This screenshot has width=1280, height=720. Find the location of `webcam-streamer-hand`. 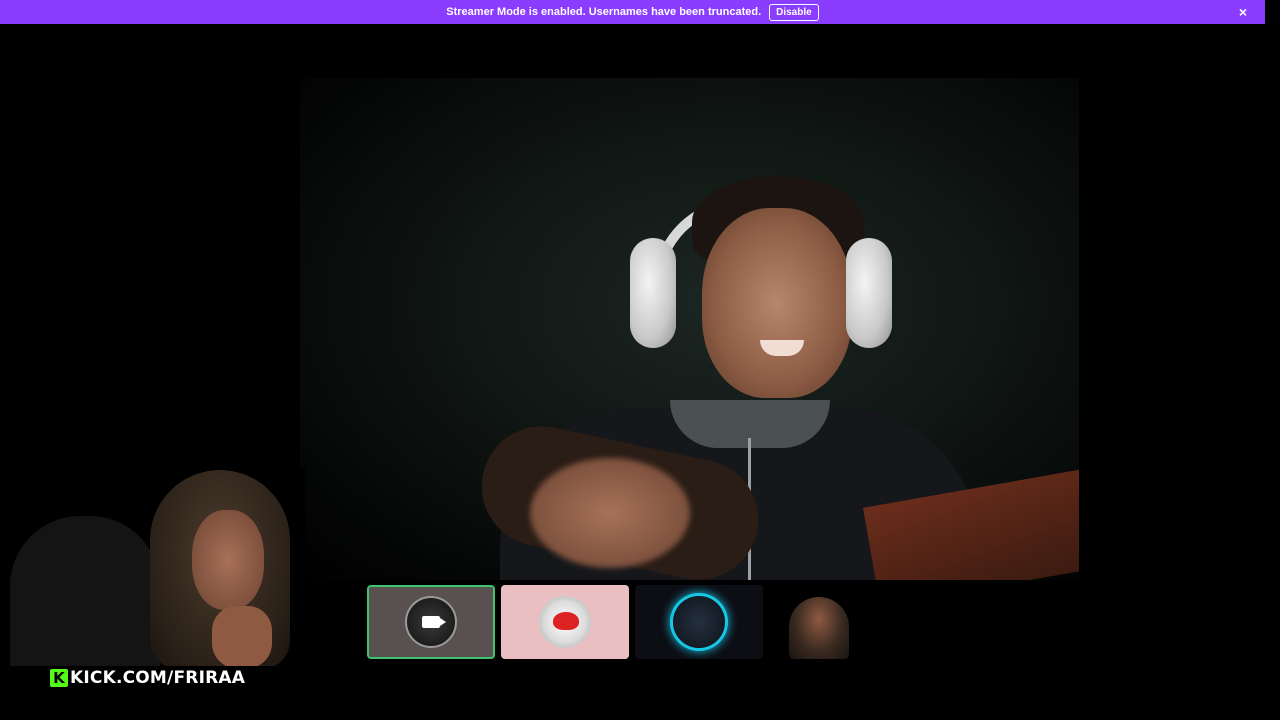

webcam-streamer-hand is located at coordinates (242, 636).